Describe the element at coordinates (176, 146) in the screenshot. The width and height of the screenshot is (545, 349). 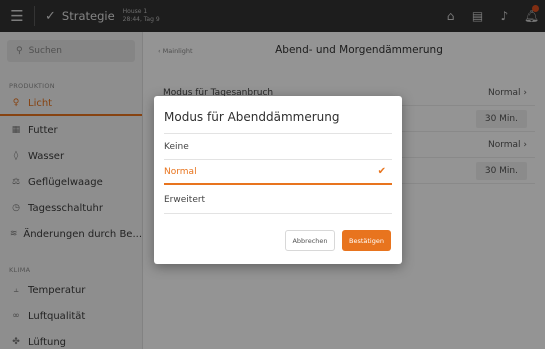
I see `option-label: Keine` at that location.